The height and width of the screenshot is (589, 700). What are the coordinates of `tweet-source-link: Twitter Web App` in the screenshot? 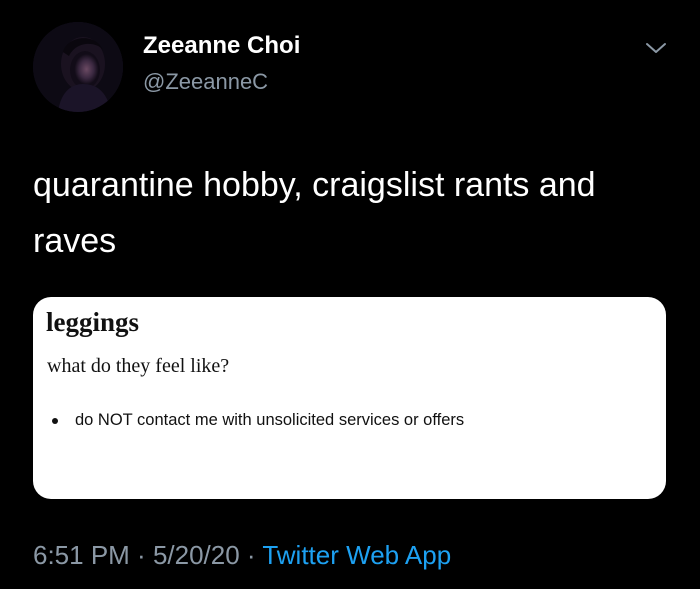 It's located at (356, 555).